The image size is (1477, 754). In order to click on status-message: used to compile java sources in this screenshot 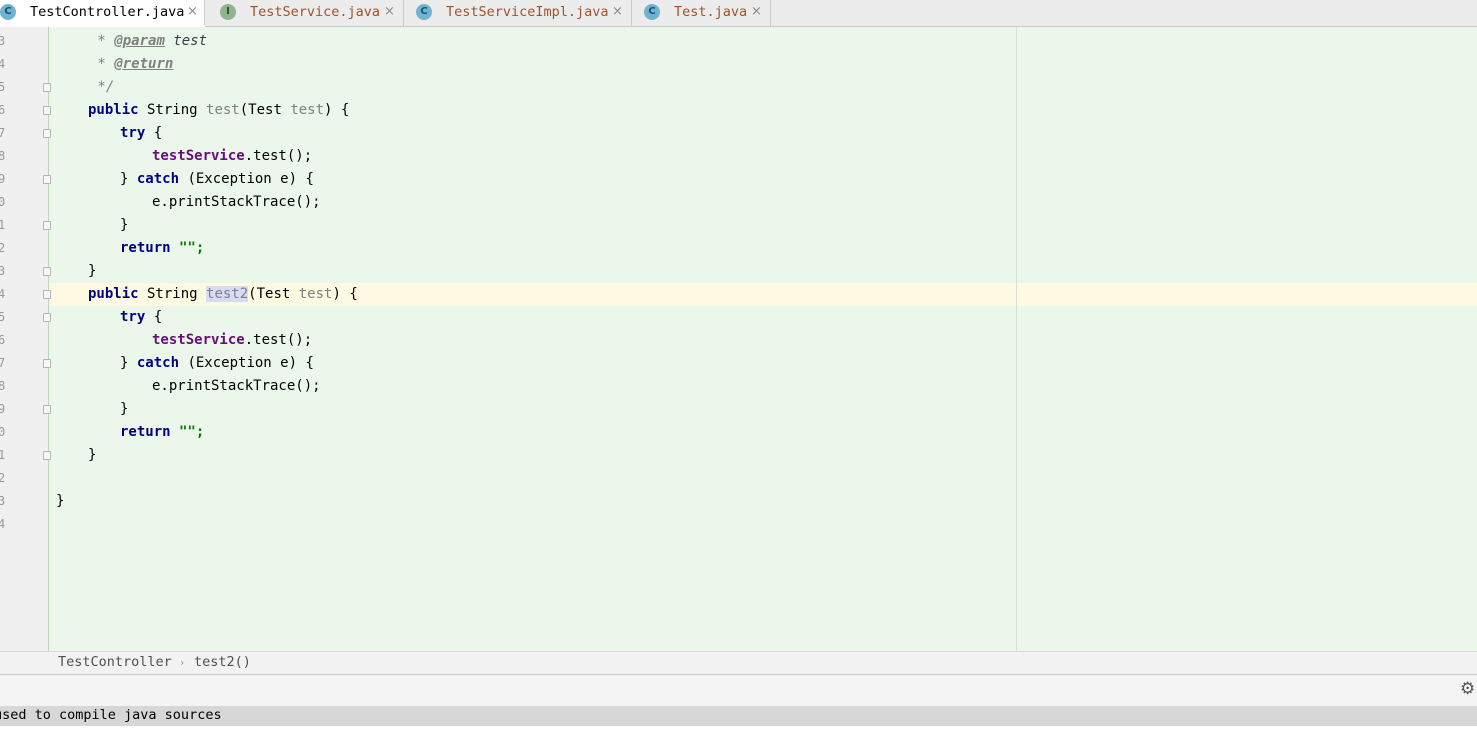, I will do `click(111, 715)`.